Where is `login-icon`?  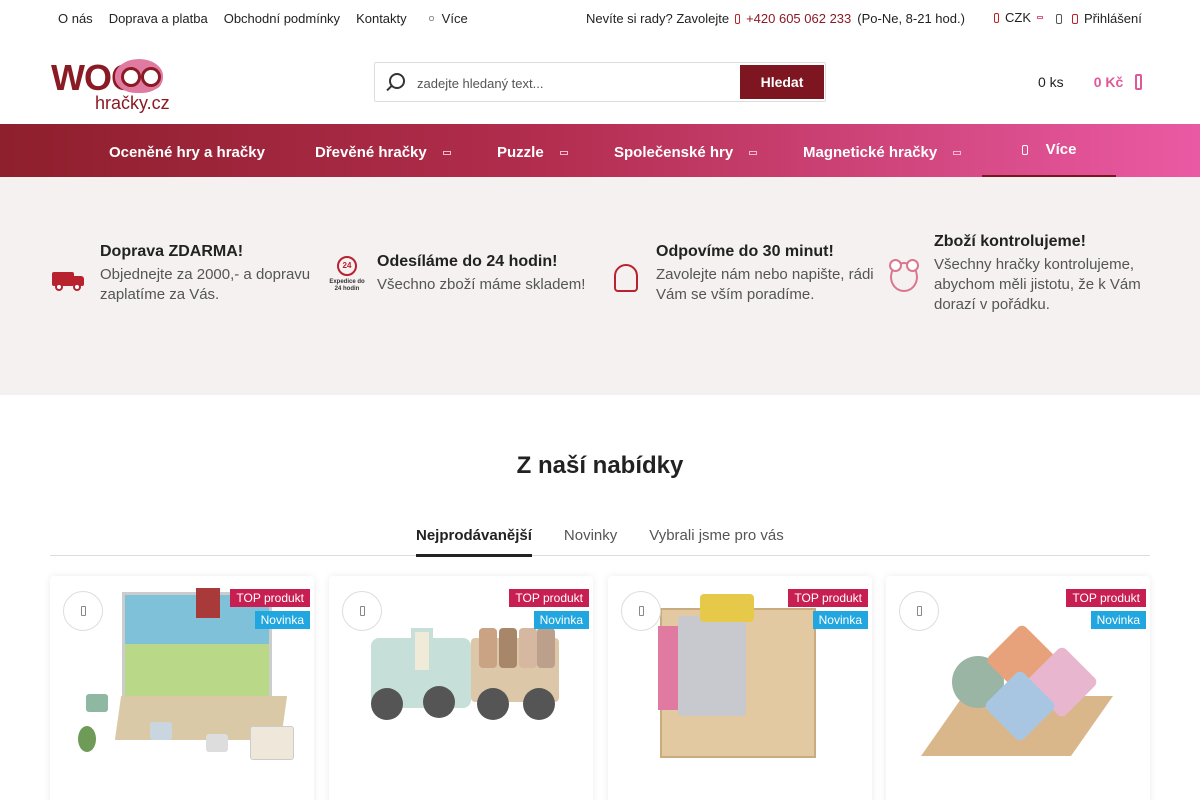
login-icon is located at coordinates (1075, 18).